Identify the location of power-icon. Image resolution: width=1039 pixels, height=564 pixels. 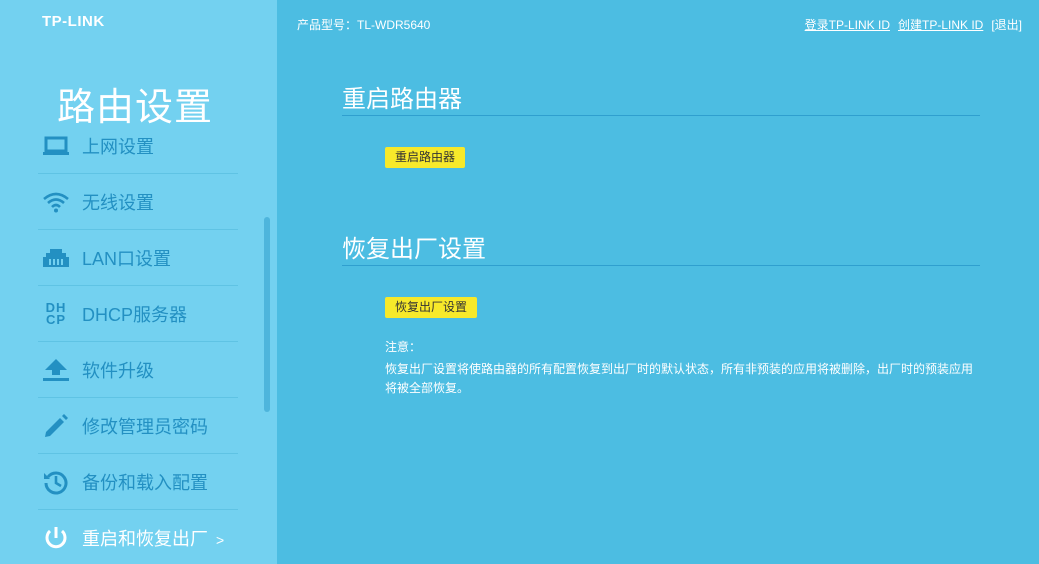
(56, 538).